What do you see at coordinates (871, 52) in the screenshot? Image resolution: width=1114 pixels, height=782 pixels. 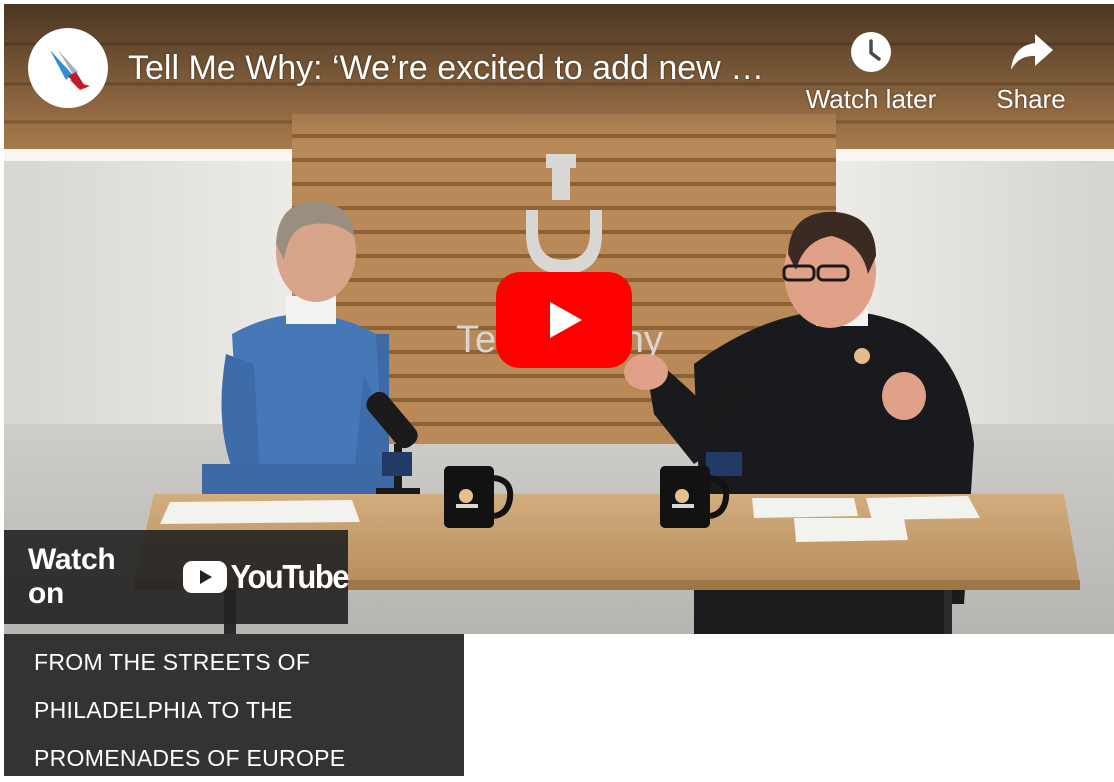 I see `clock-icon` at bounding box center [871, 52].